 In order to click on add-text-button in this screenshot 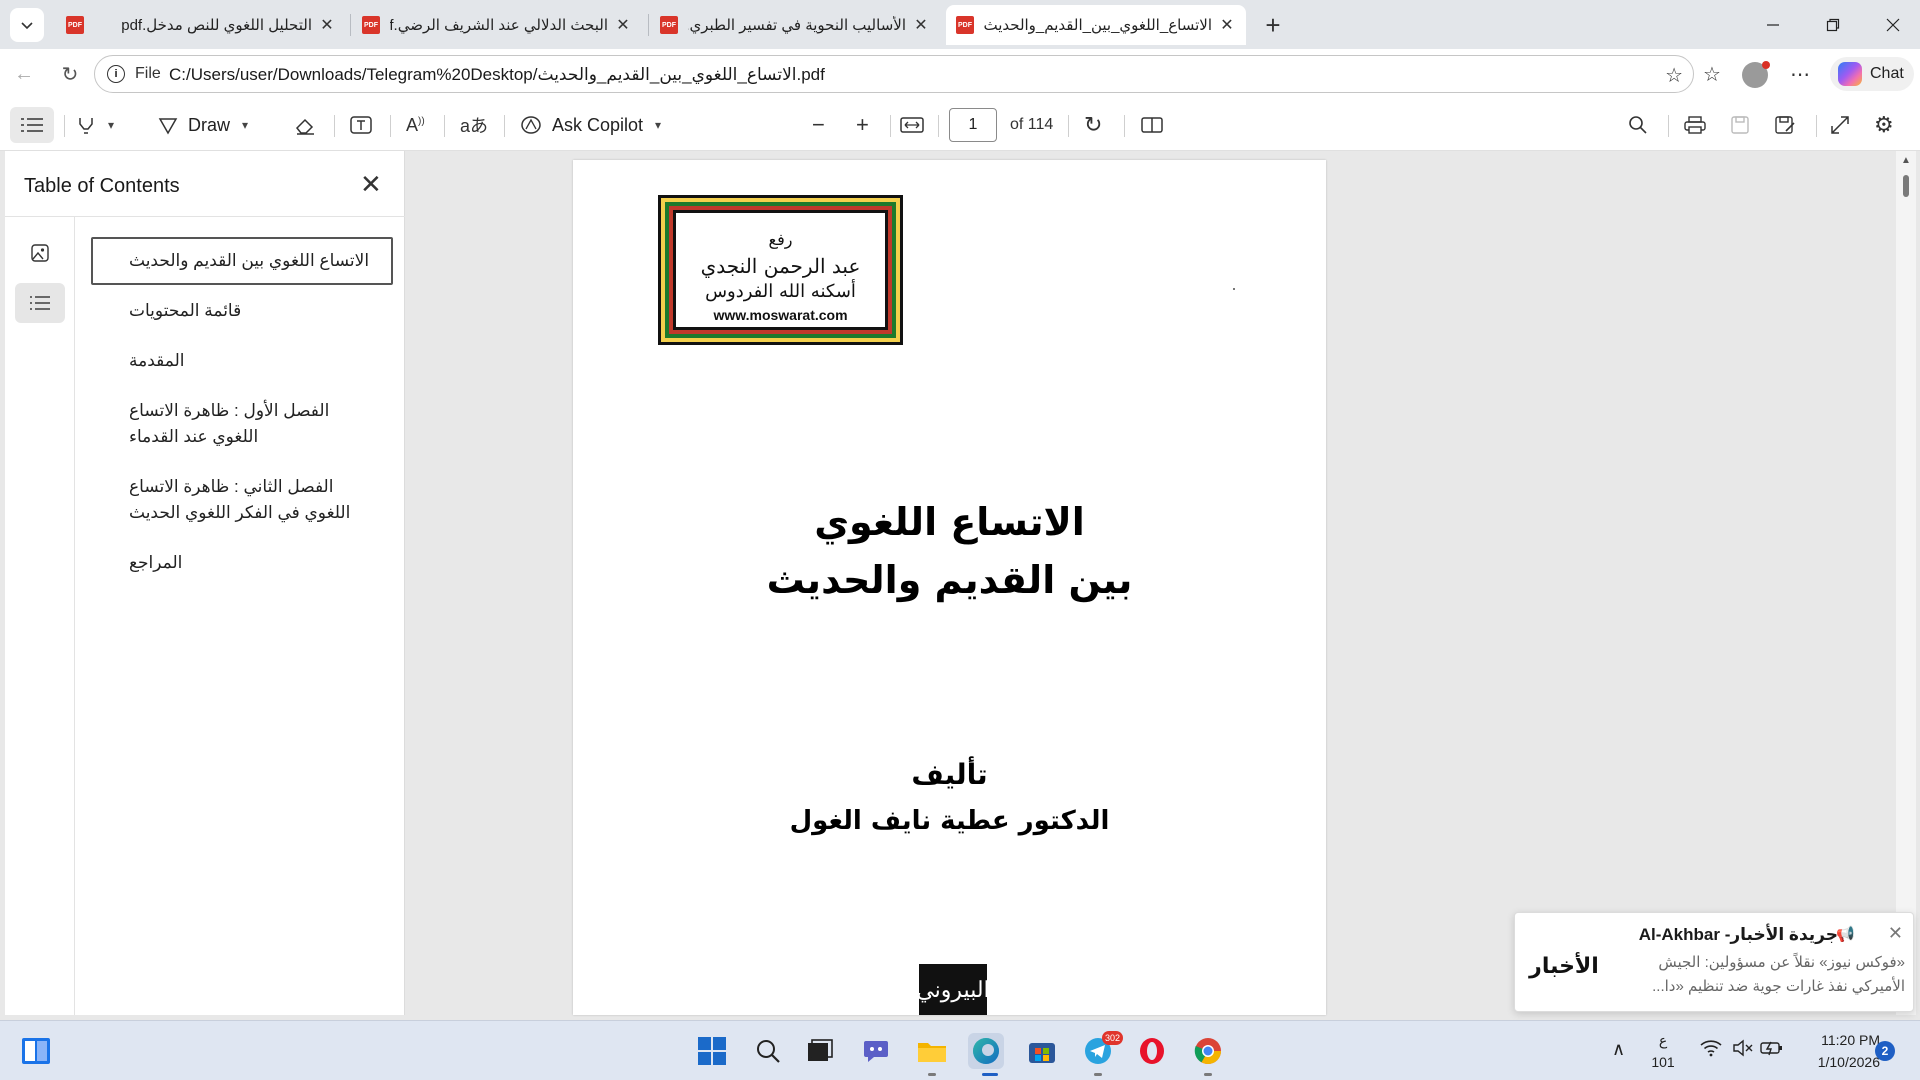, I will do `click(361, 125)`.